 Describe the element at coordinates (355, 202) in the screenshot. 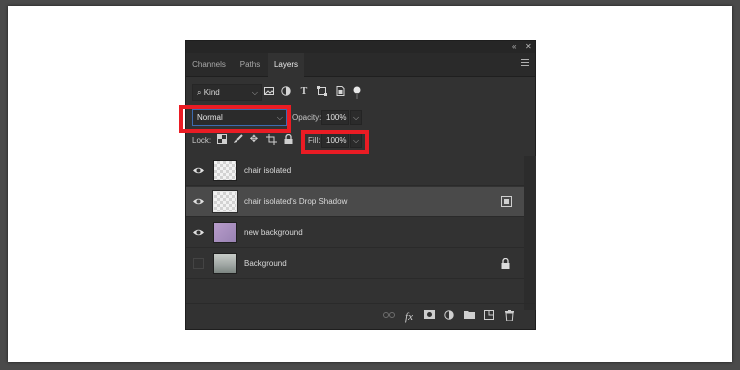

I see `layer-row-drop-shadow: chair isolated's Drop Shadow` at that location.